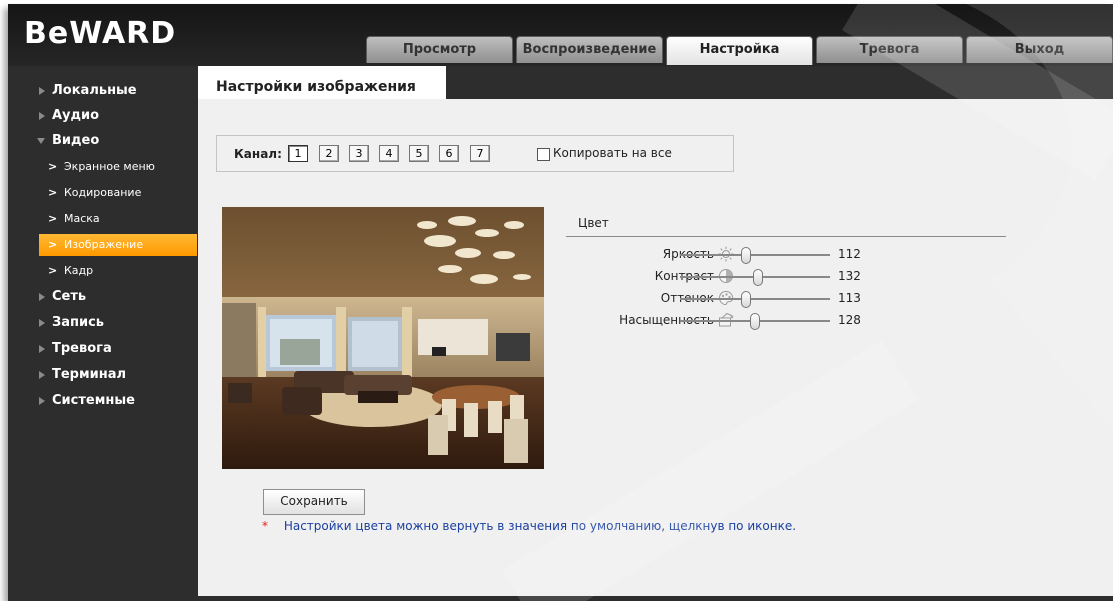  Describe the element at coordinates (316, 87) in the screenshot. I see `page-title: Настройки изображения` at that location.